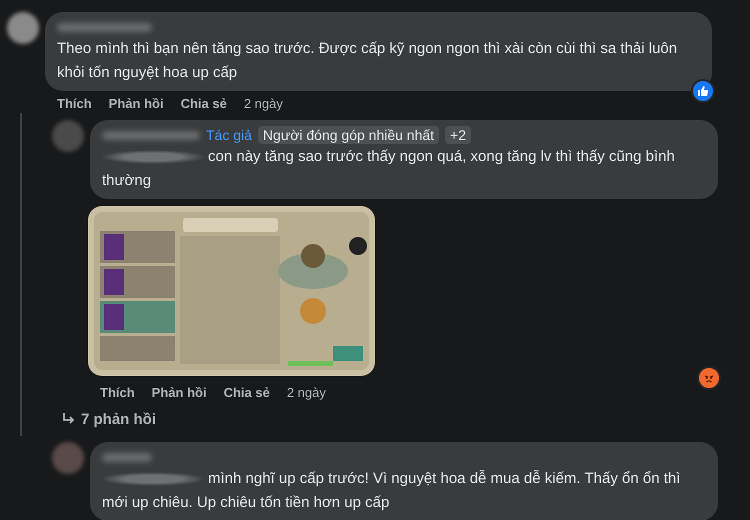 The image size is (750, 520). I want to click on reply-arrow-icon, so click(68, 419).